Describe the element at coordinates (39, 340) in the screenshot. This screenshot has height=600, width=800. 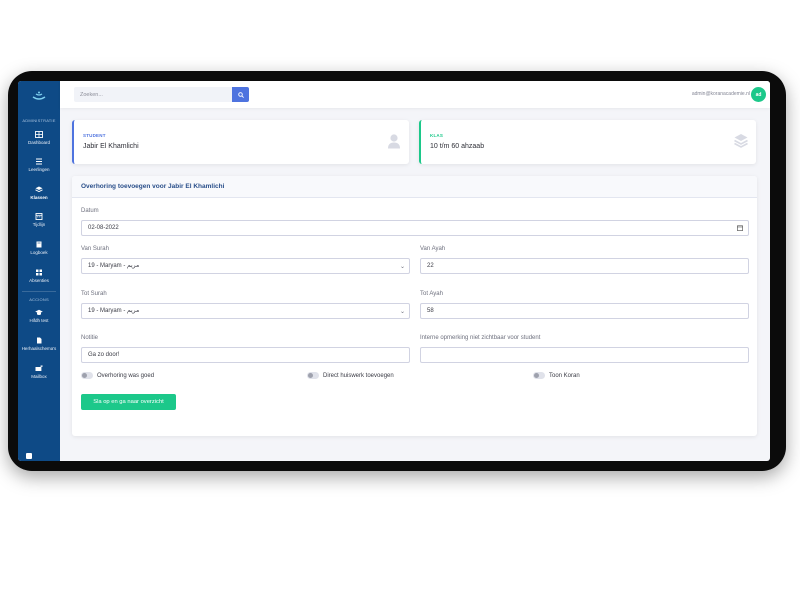
I see `document-icon` at that location.